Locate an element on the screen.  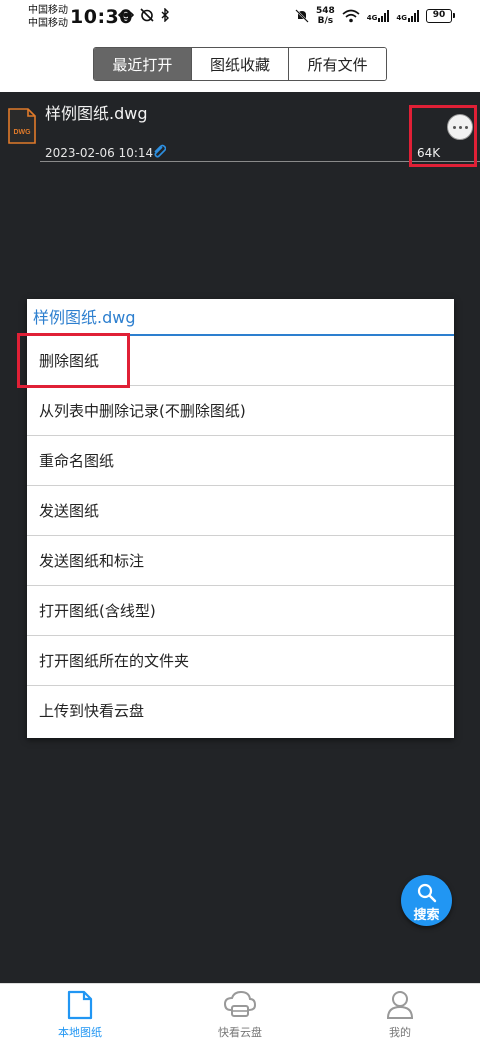
wifi-icon is located at coordinates (351, 16).